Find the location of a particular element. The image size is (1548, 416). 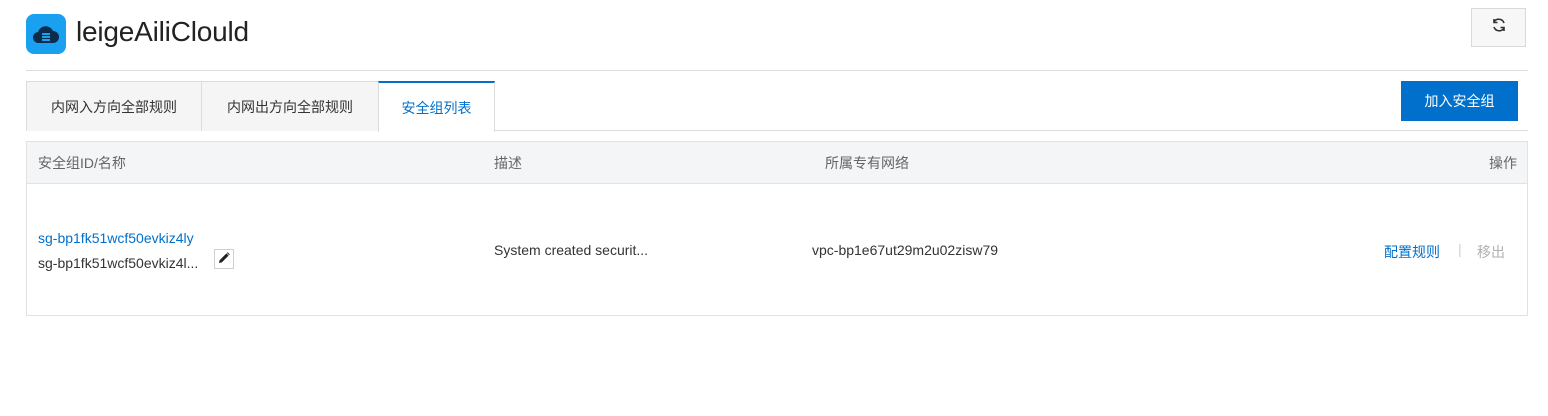

tab-label: 安全组列表 is located at coordinates (436, 107).